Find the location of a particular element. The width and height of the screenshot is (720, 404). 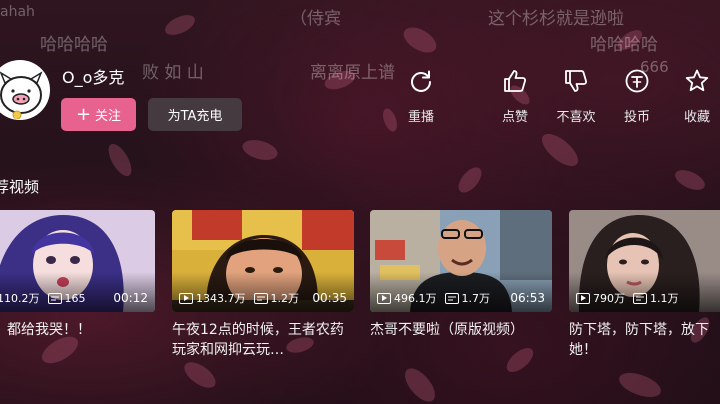

replay-icon is located at coordinates (421, 81).